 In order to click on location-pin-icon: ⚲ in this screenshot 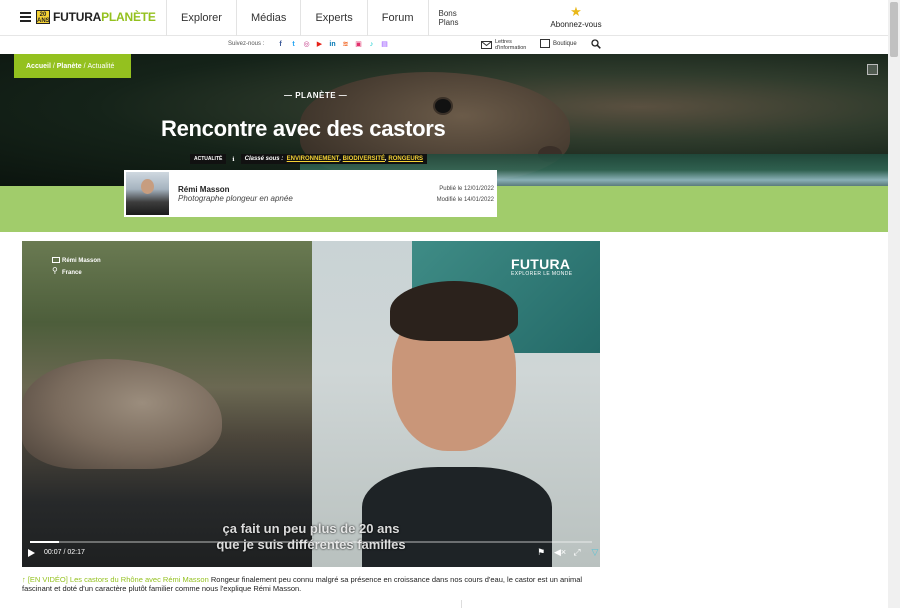, I will do `click(55, 270)`.